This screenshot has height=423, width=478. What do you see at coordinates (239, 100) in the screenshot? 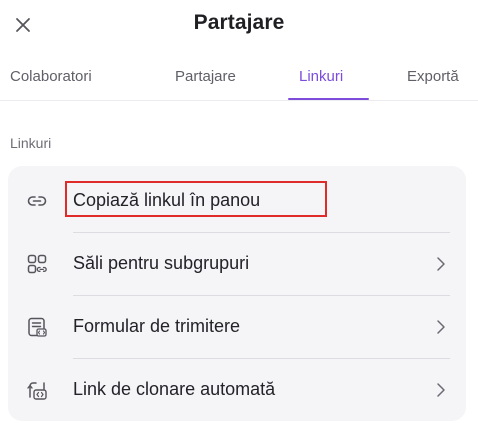
I see `tabs-divider` at bounding box center [239, 100].